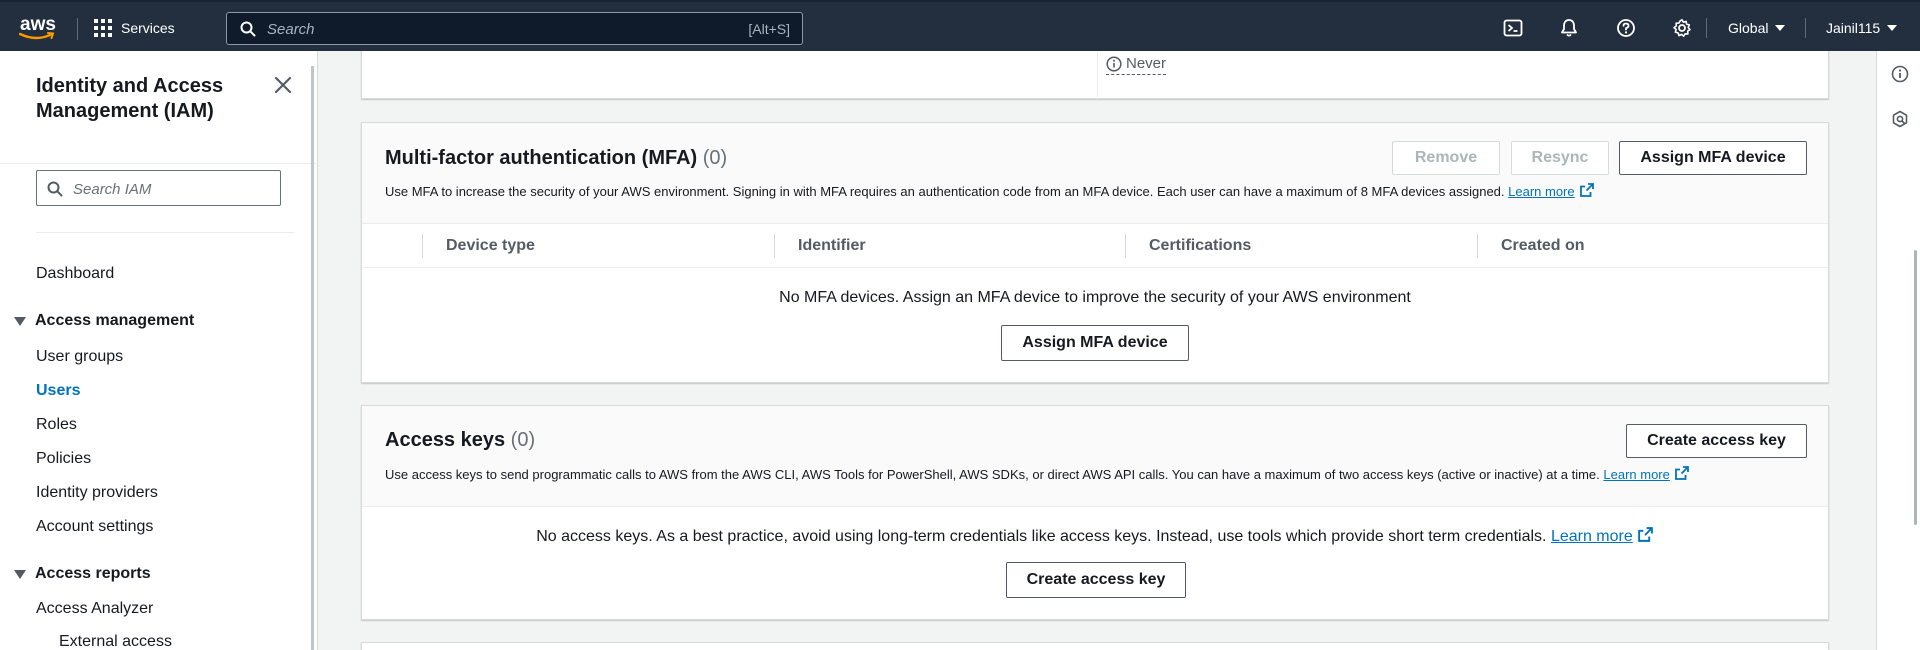 The width and height of the screenshot is (1920, 650). I want to click on global-search: [Alt+S], so click(514, 28).